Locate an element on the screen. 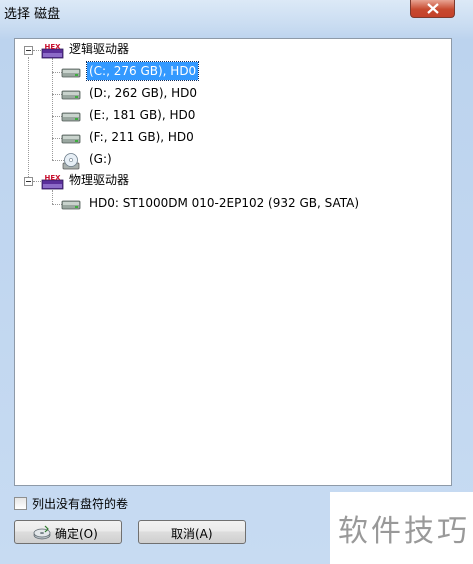 The height and width of the screenshot is (564, 473). drive-label-f: (F:, 211 GB), HD0 is located at coordinates (141, 137).